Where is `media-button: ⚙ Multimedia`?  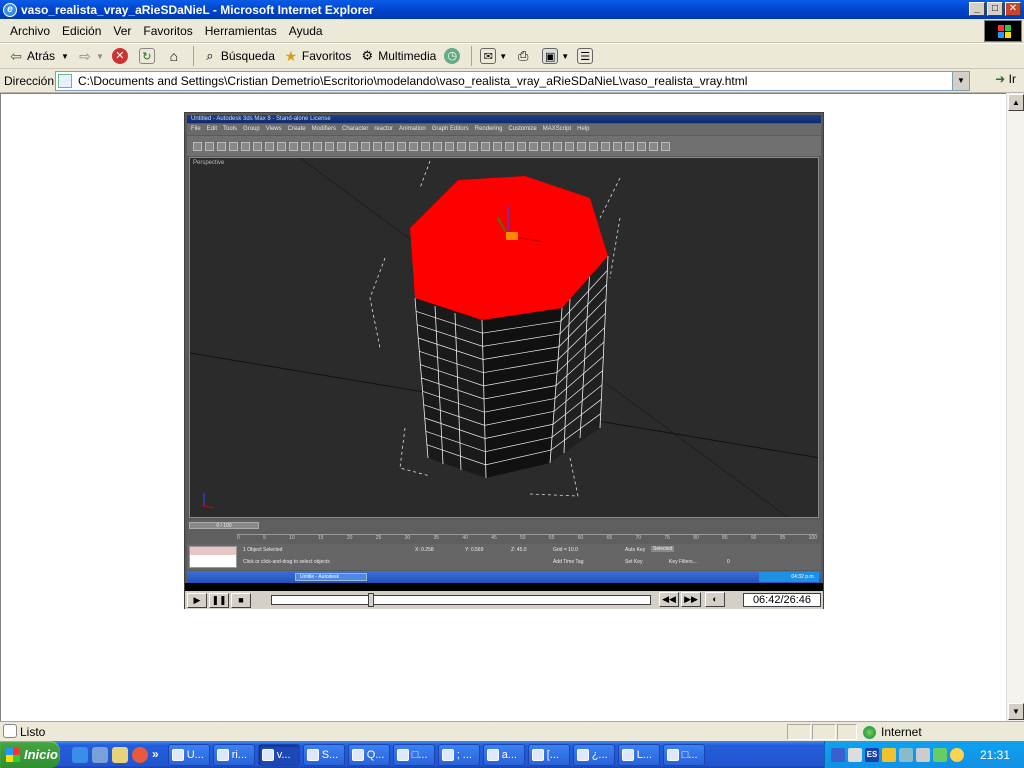
media-button: ⚙ Multimedia is located at coordinates (397, 56).